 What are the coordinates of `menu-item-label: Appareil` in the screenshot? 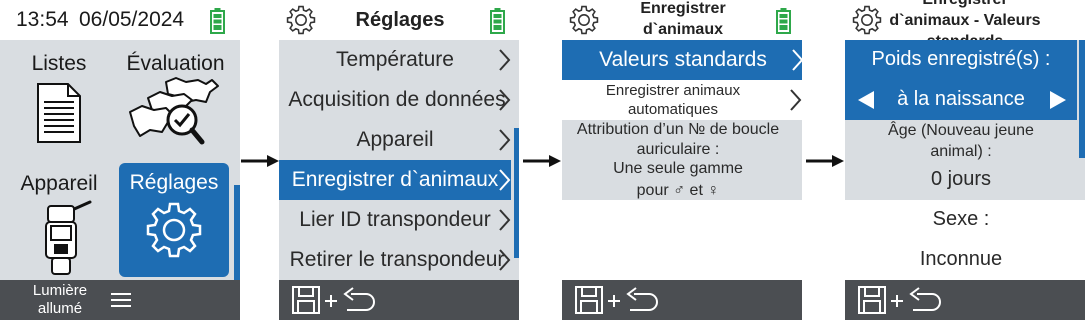 It's located at (395, 139).